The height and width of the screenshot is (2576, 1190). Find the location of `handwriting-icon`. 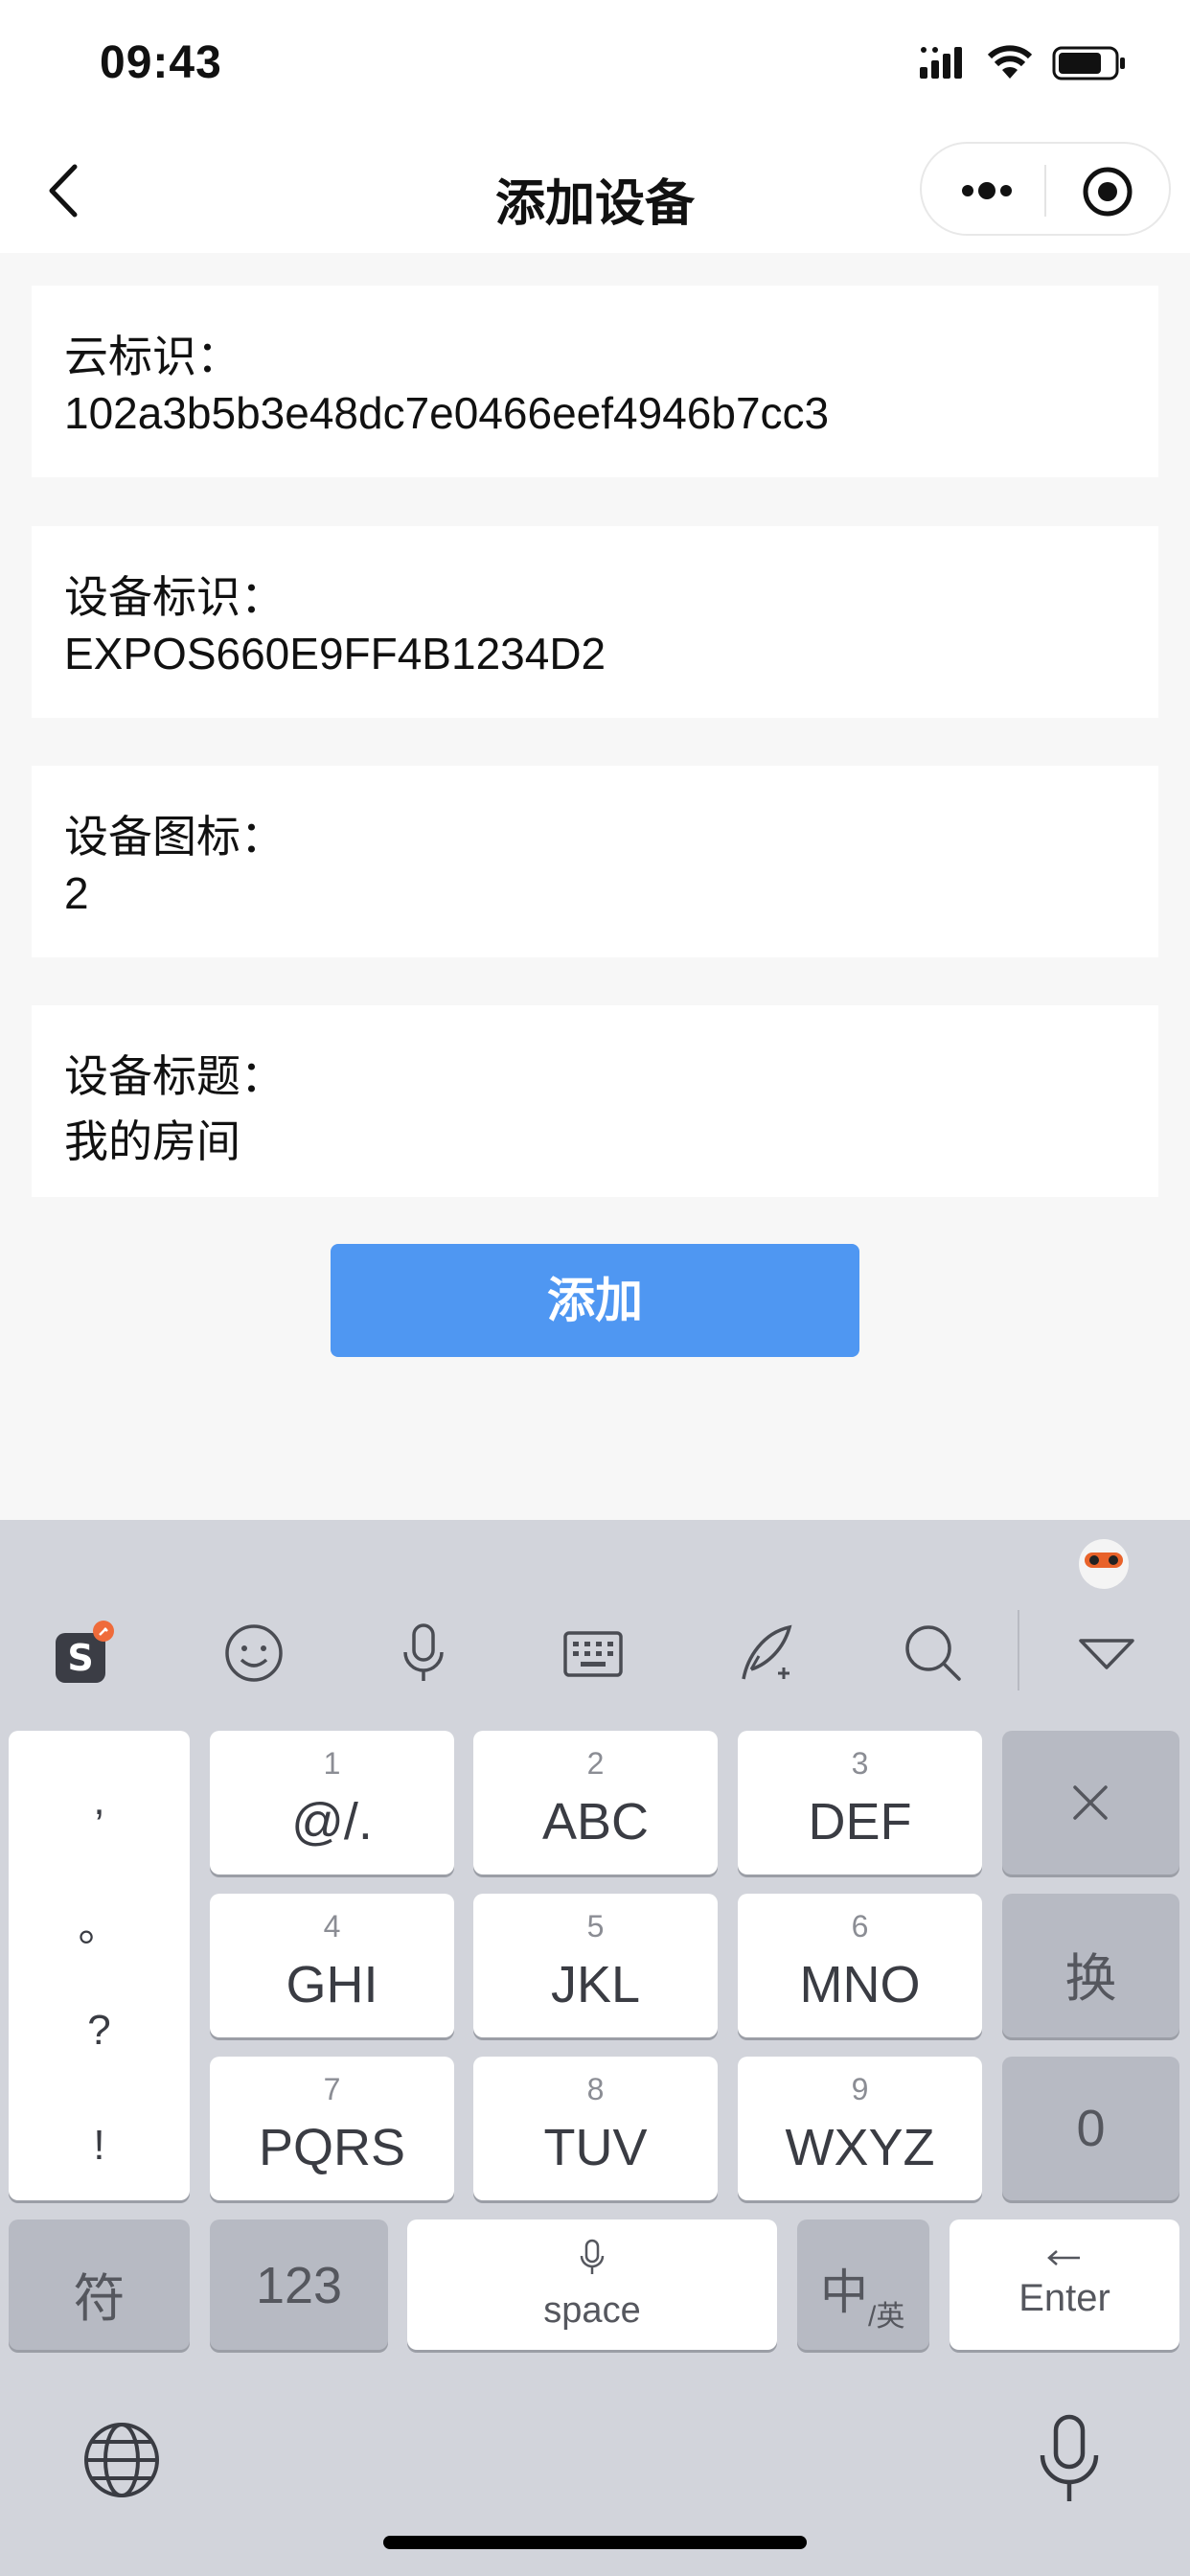

handwriting-icon is located at coordinates (763, 1653).